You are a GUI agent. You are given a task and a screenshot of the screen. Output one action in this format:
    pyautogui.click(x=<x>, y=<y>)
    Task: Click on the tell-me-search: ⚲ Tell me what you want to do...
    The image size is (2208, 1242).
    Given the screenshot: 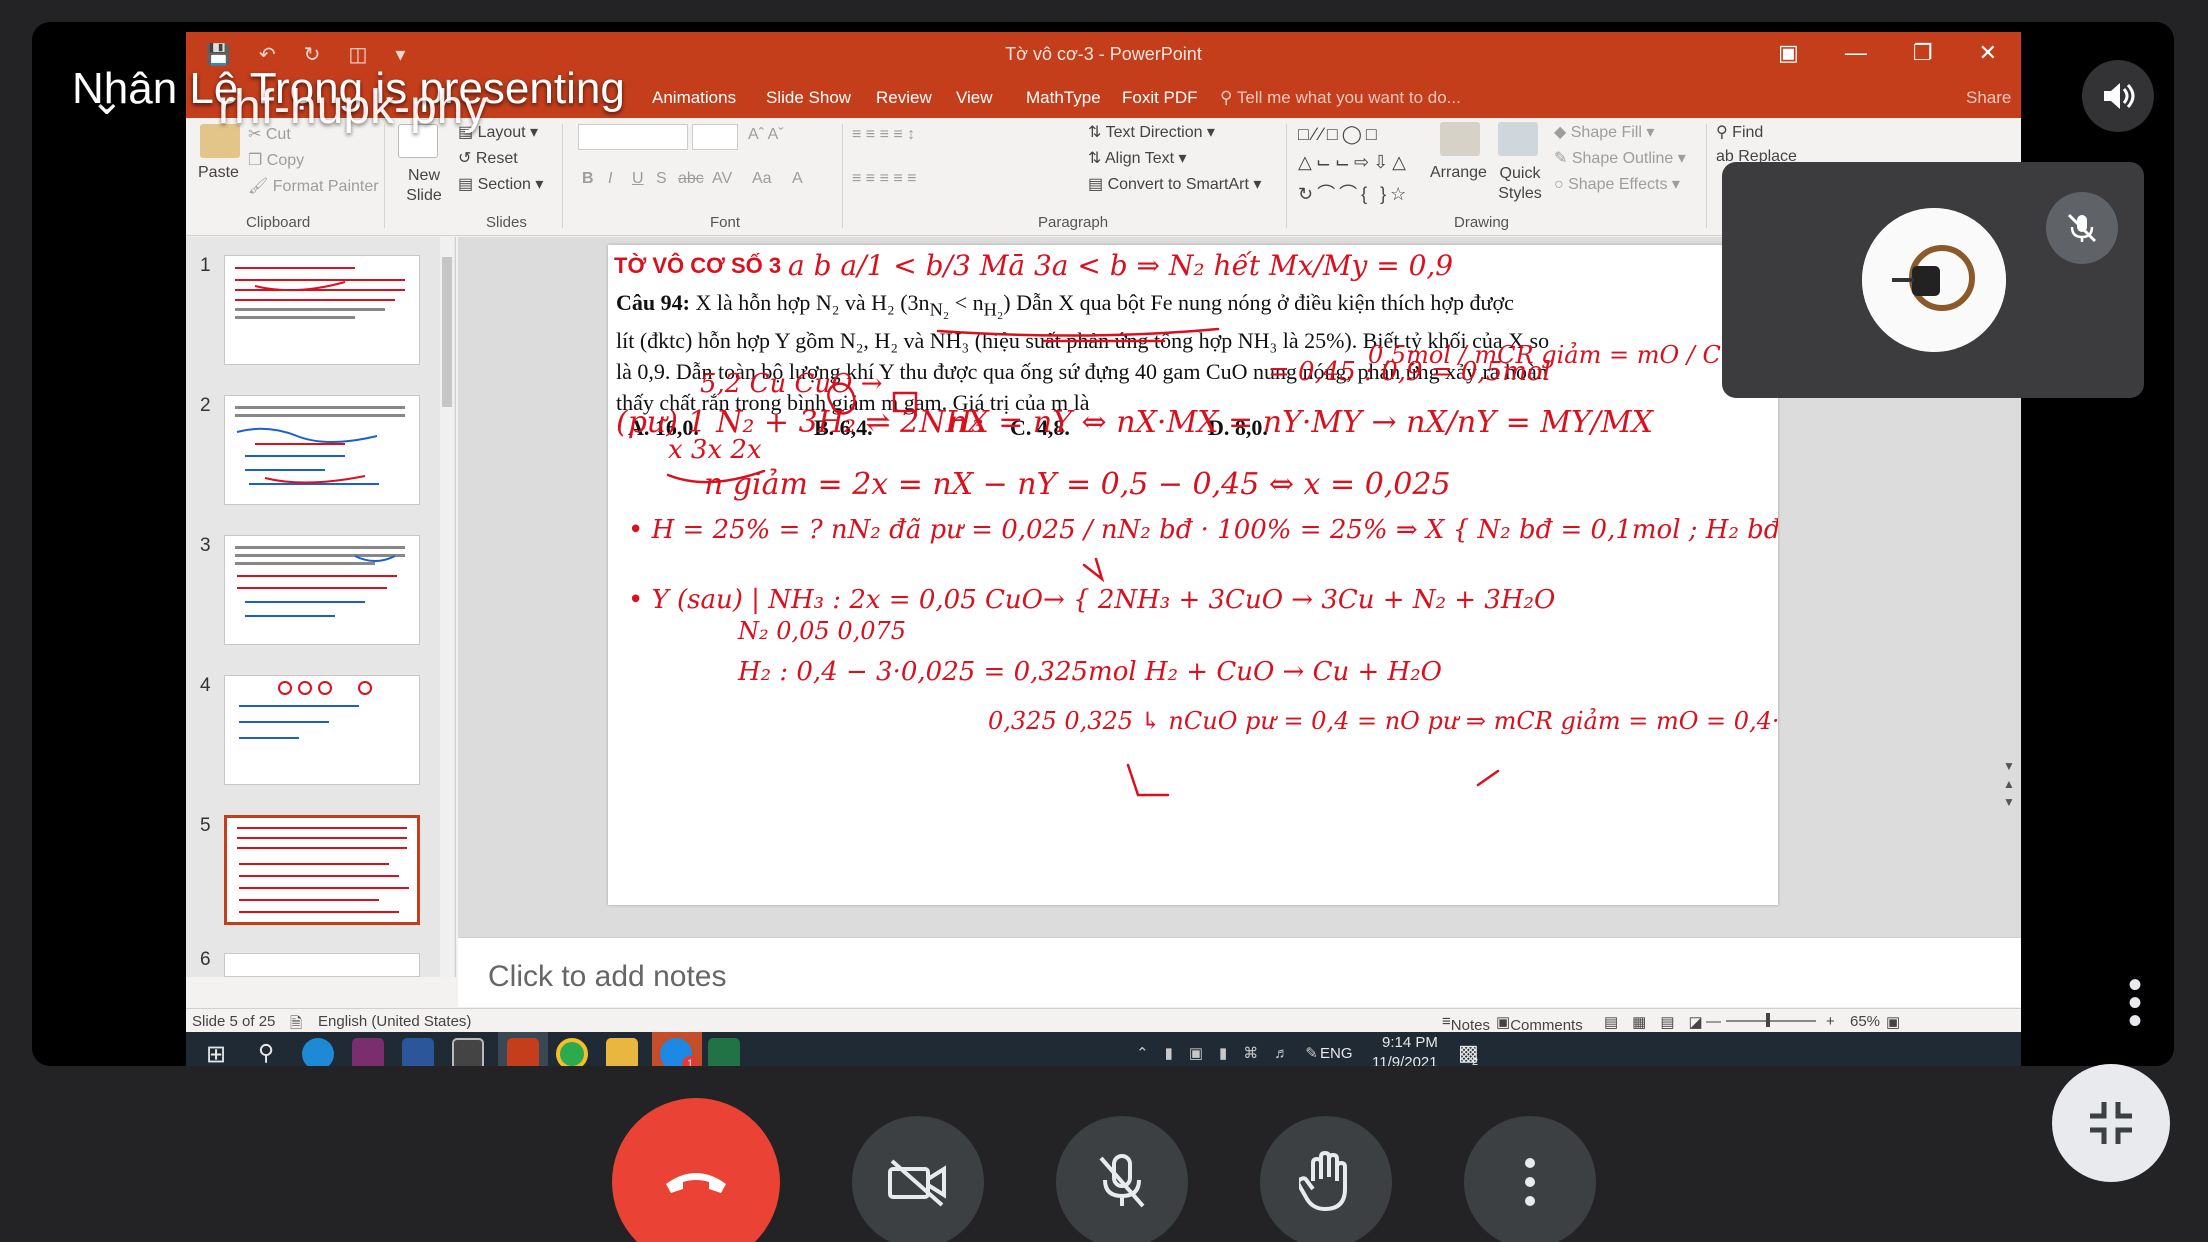 What is the action you would take?
    pyautogui.click(x=1340, y=98)
    